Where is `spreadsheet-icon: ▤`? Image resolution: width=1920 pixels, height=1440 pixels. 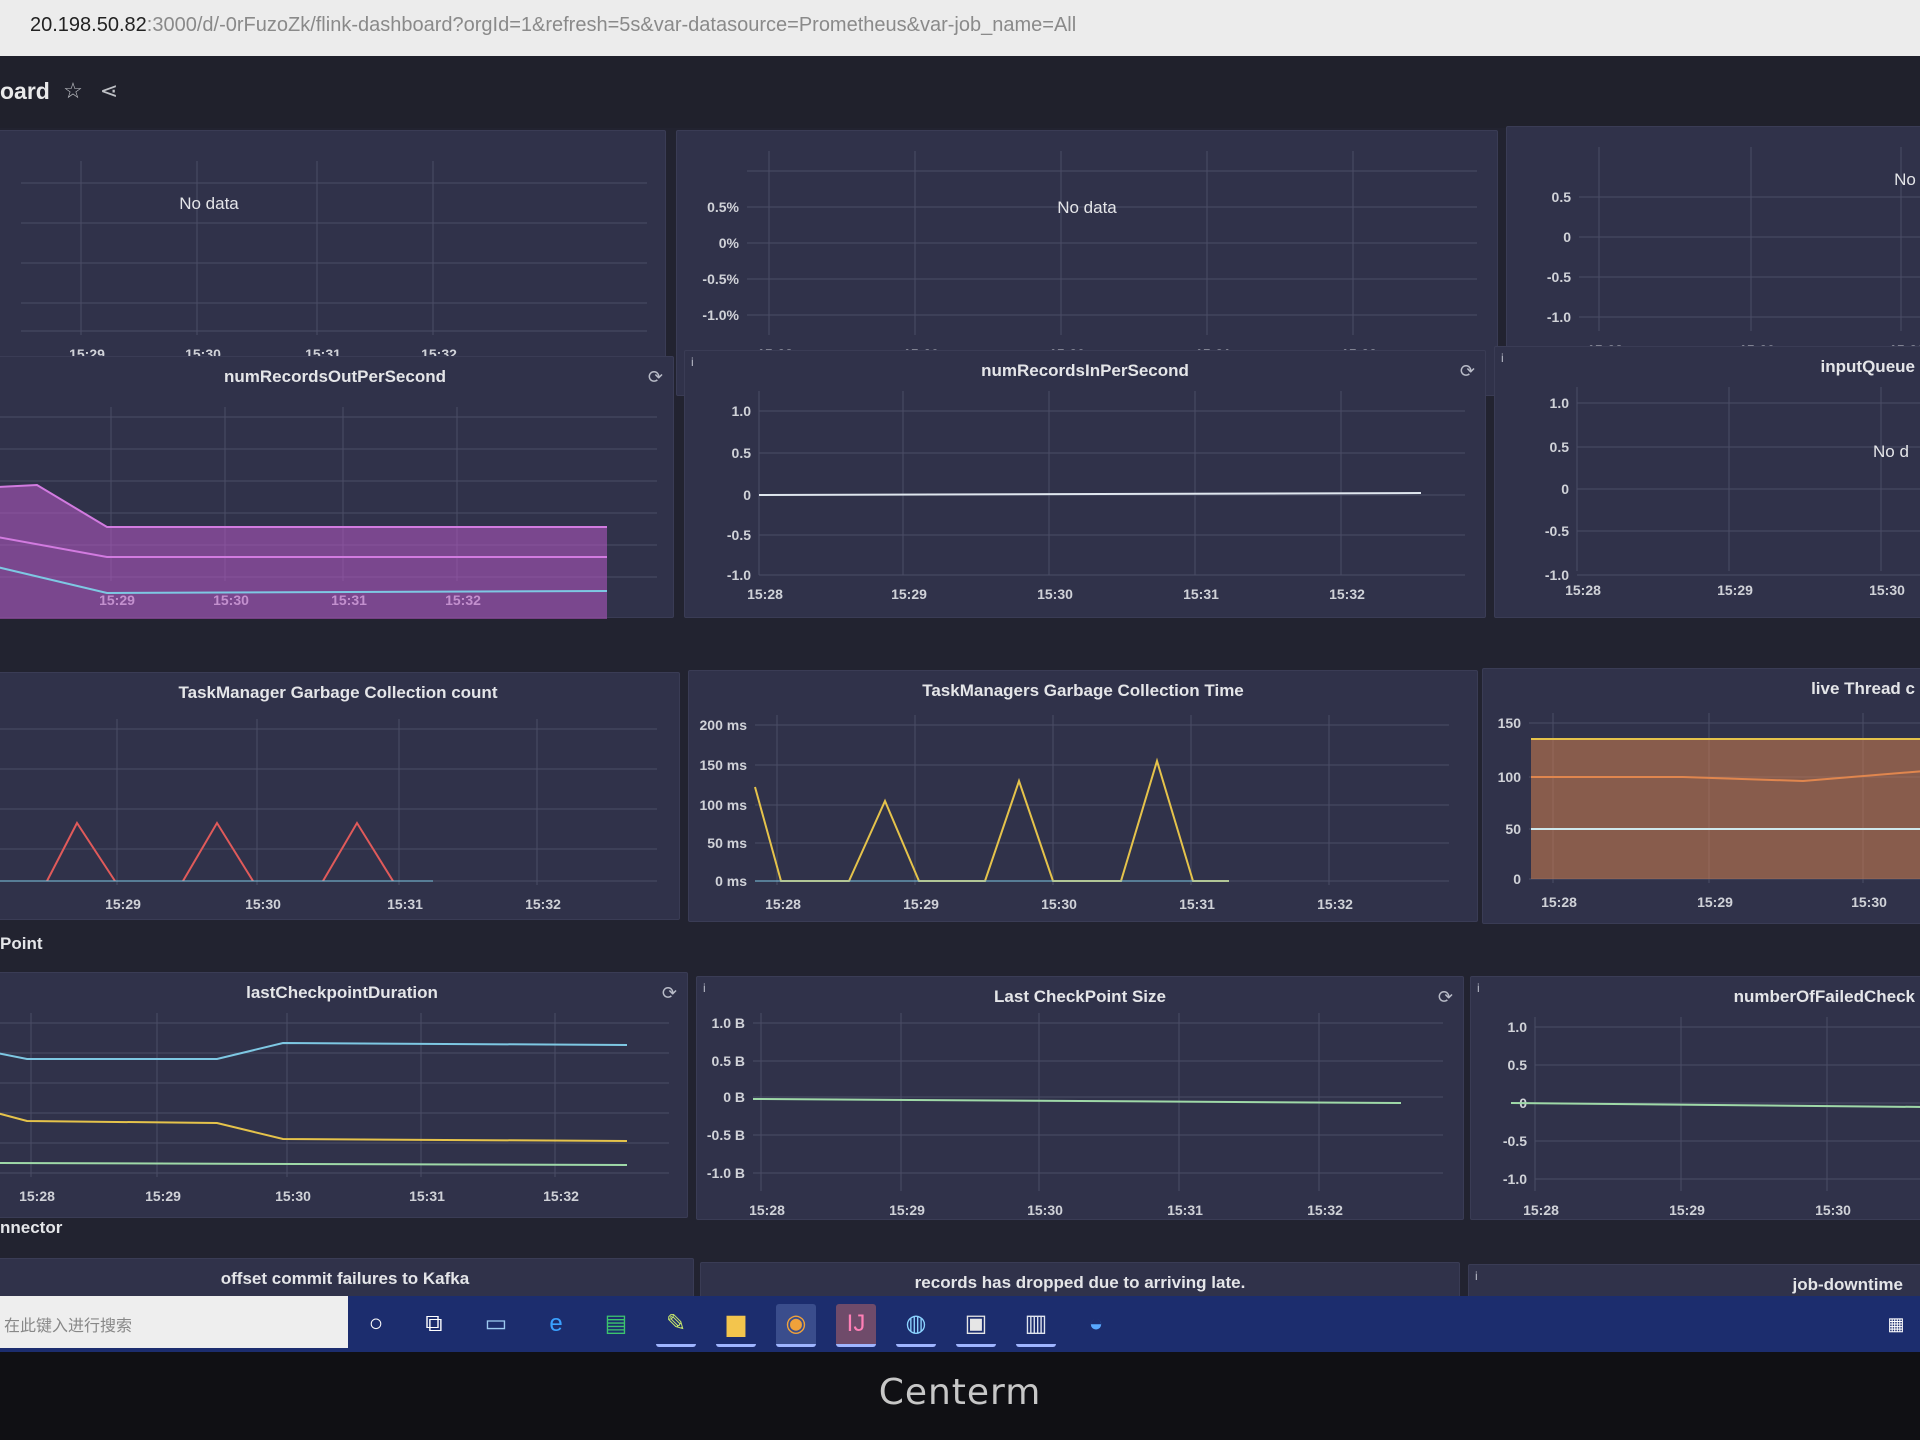
spreadsheet-icon: ▤ is located at coordinates (616, 1324).